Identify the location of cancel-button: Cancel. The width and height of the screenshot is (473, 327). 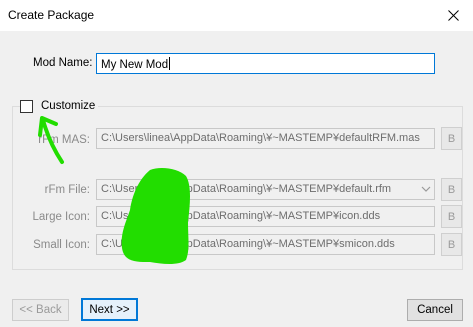
(435, 310).